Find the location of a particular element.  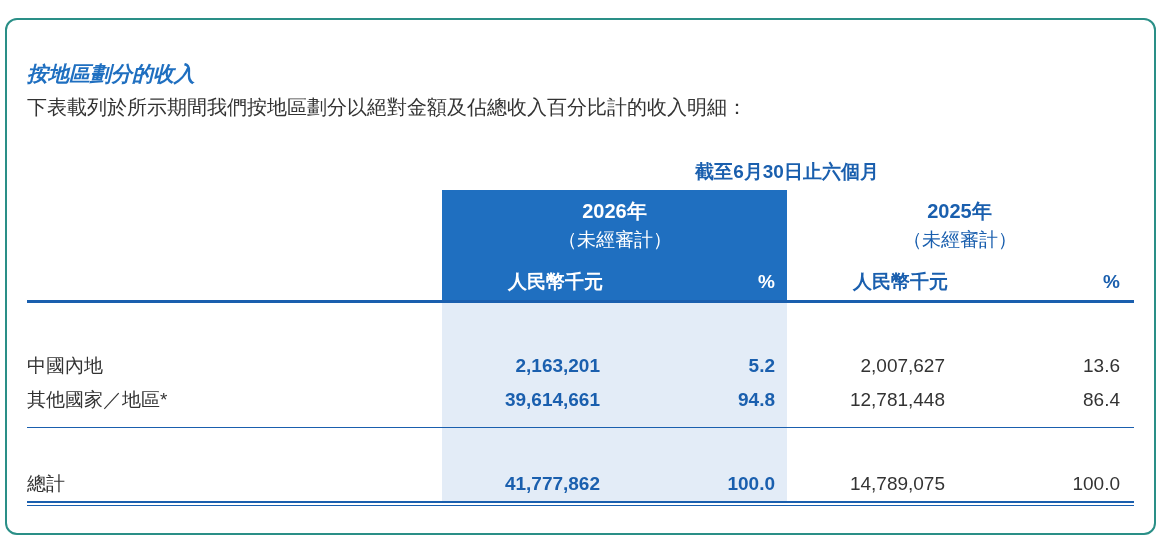

table-cell-text: 2,007,627 is located at coordinates (902, 365).